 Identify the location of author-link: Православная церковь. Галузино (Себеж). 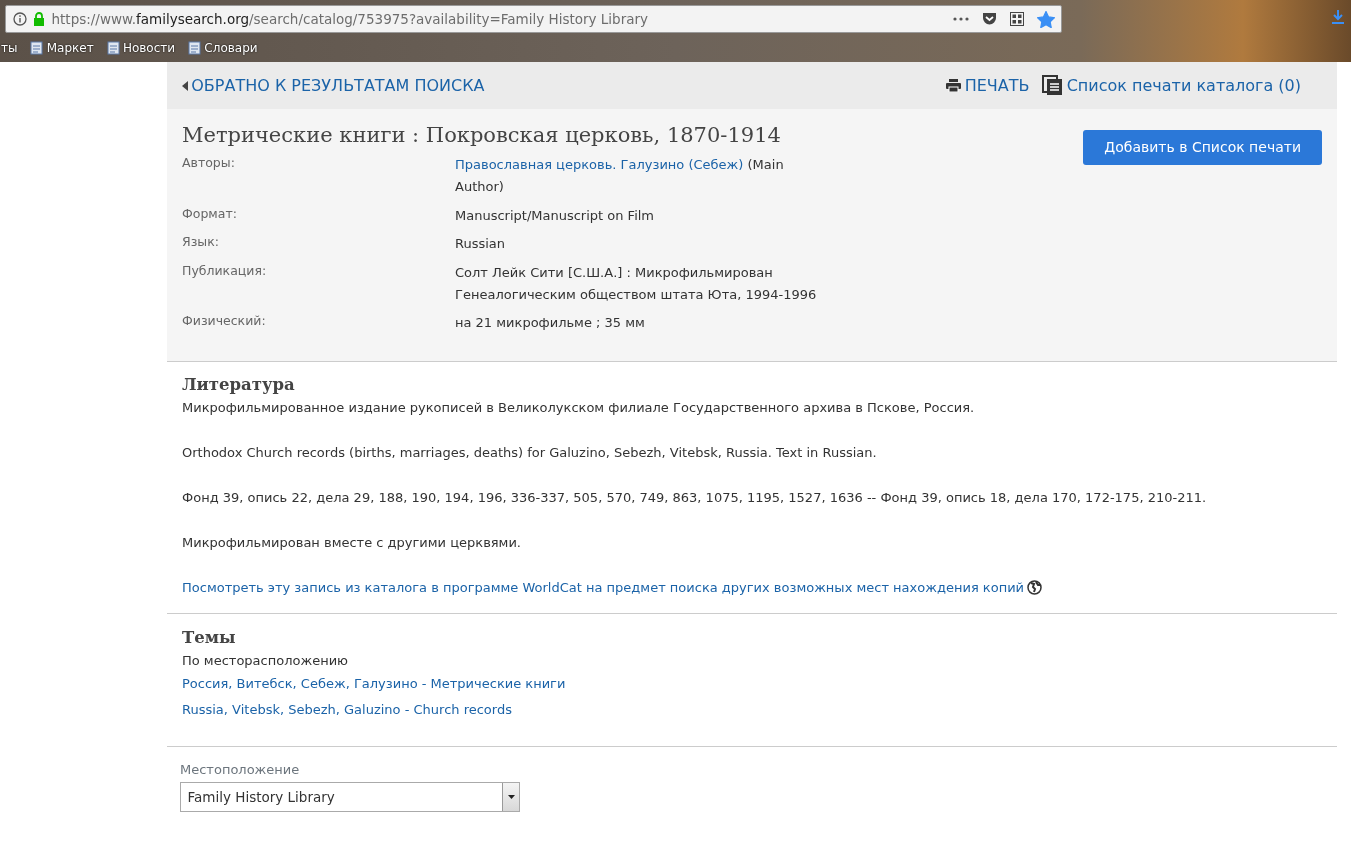
(599, 165).